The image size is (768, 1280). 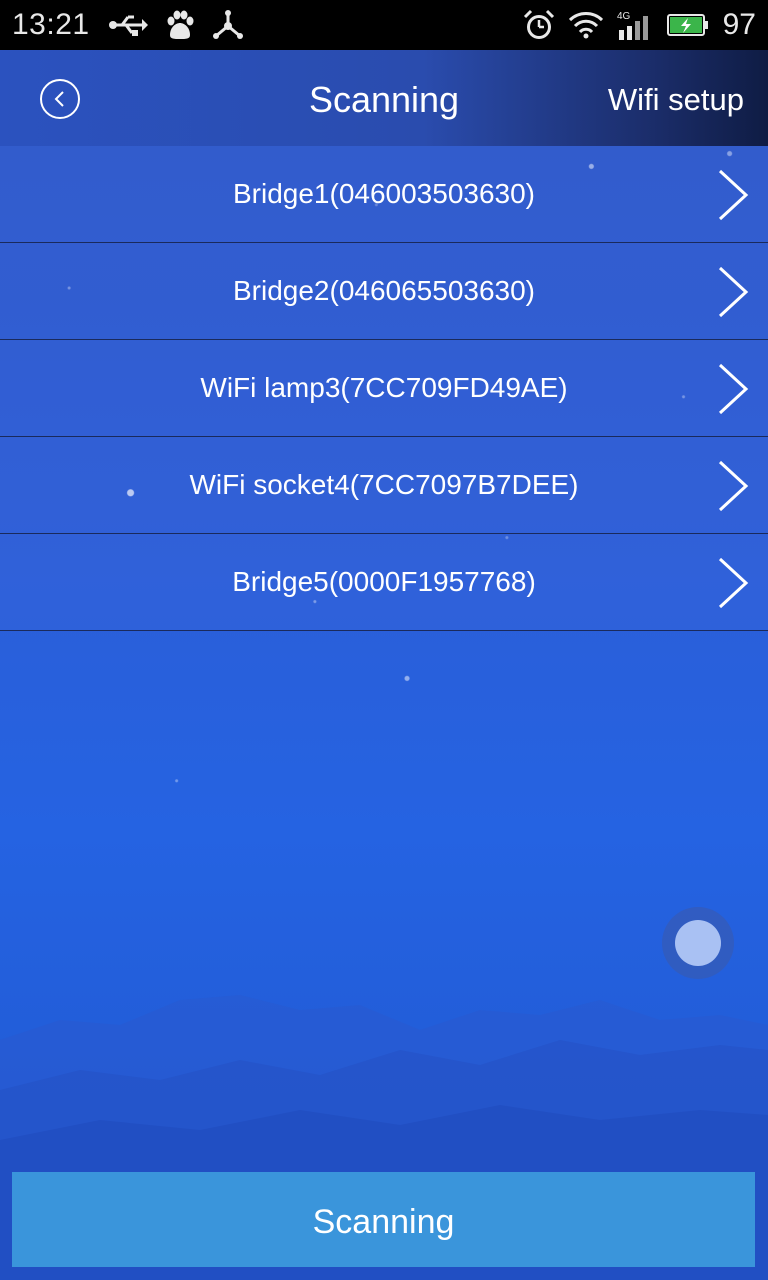 I want to click on device-label: Bridge5(0000F1957768), so click(x=384, y=581).